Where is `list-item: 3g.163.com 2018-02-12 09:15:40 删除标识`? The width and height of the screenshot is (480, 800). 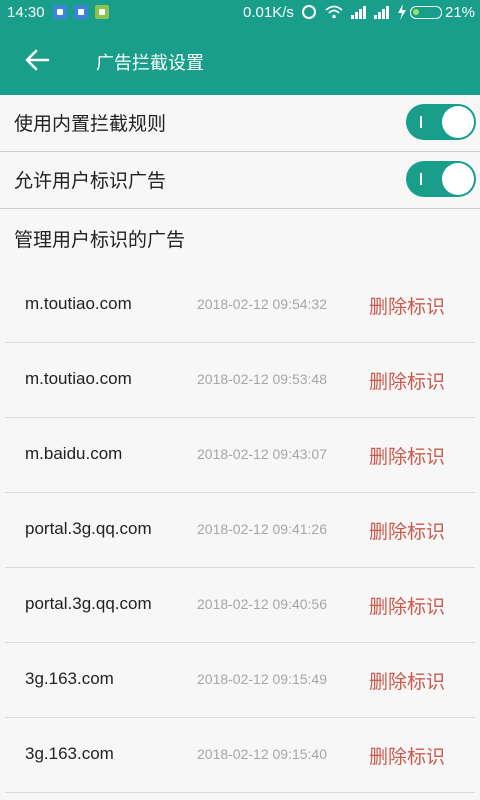
list-item: 3g.163.com 2018-02-12 09:15:40 删除标识 is located at coordinates (240, 755).